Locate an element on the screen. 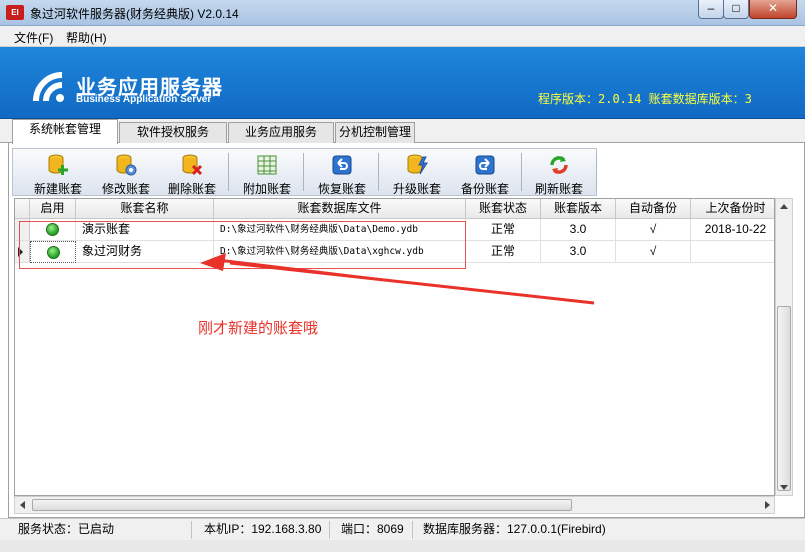  scroll-right-icon is located at coordinates (767, 505).